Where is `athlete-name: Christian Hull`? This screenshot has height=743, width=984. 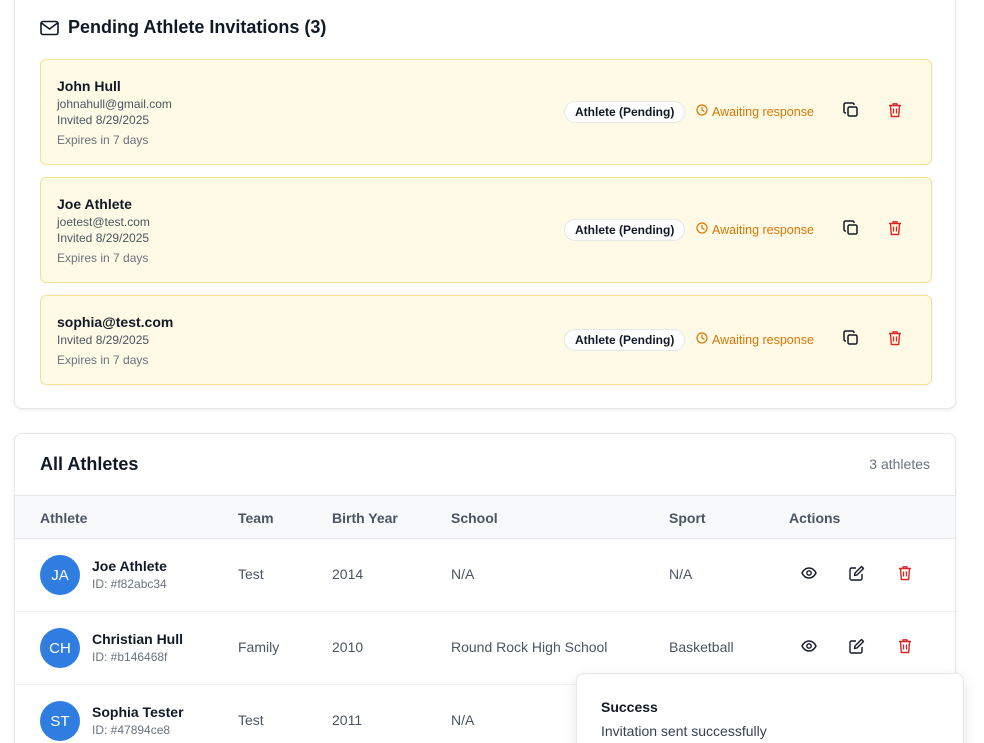
athlete-name: Christian Hull is located at coordinates (138, 639).